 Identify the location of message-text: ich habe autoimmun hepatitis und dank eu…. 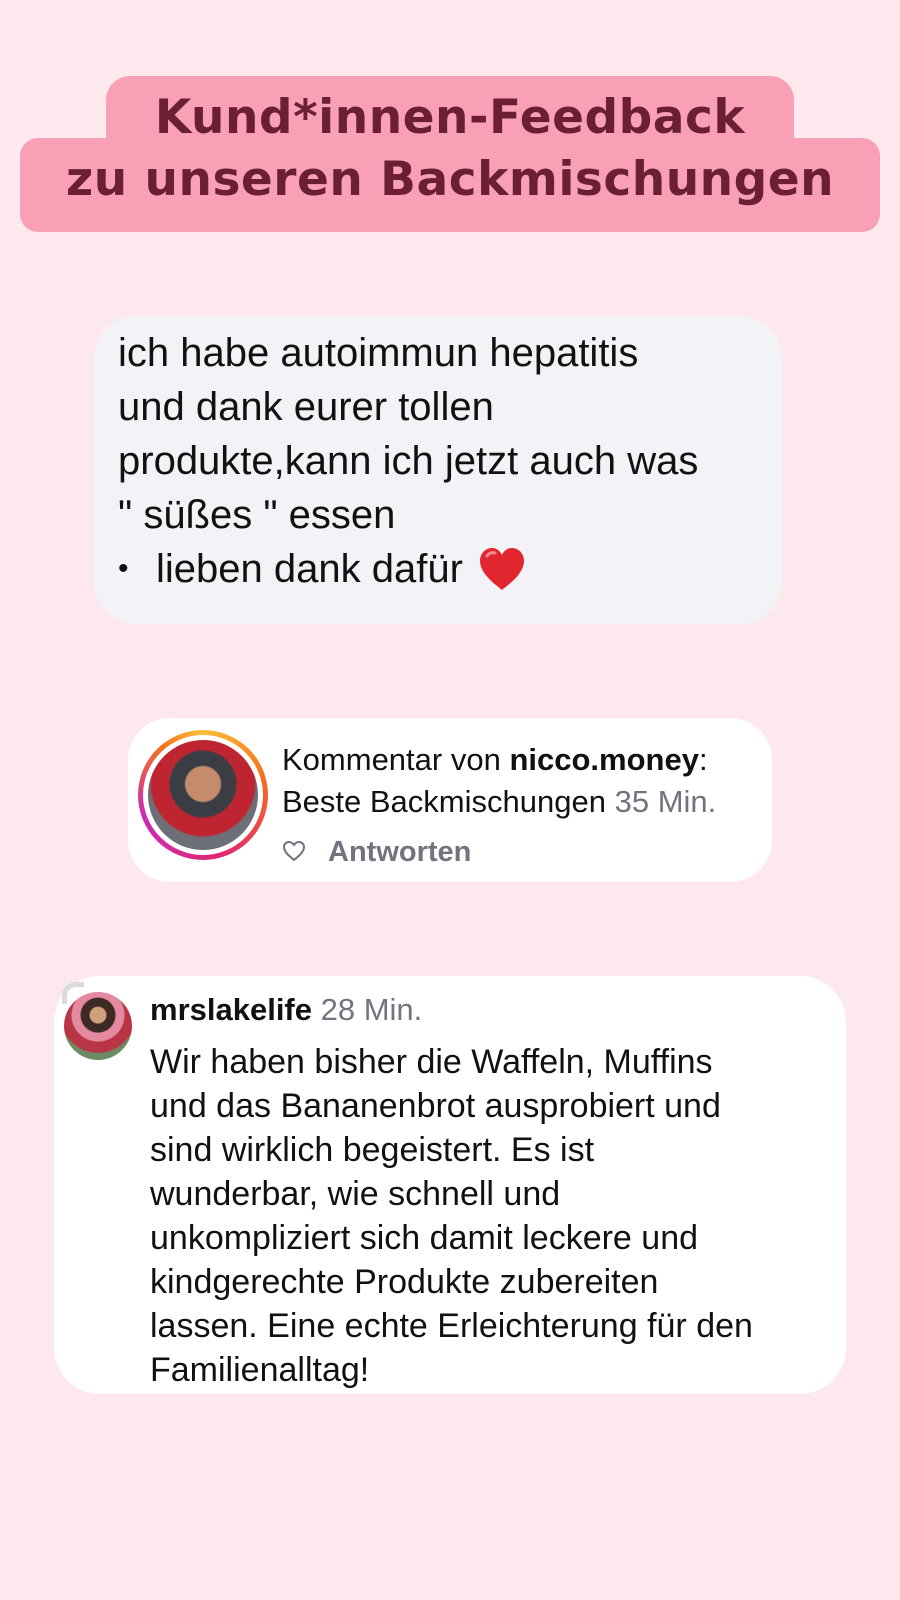
(443, 461).